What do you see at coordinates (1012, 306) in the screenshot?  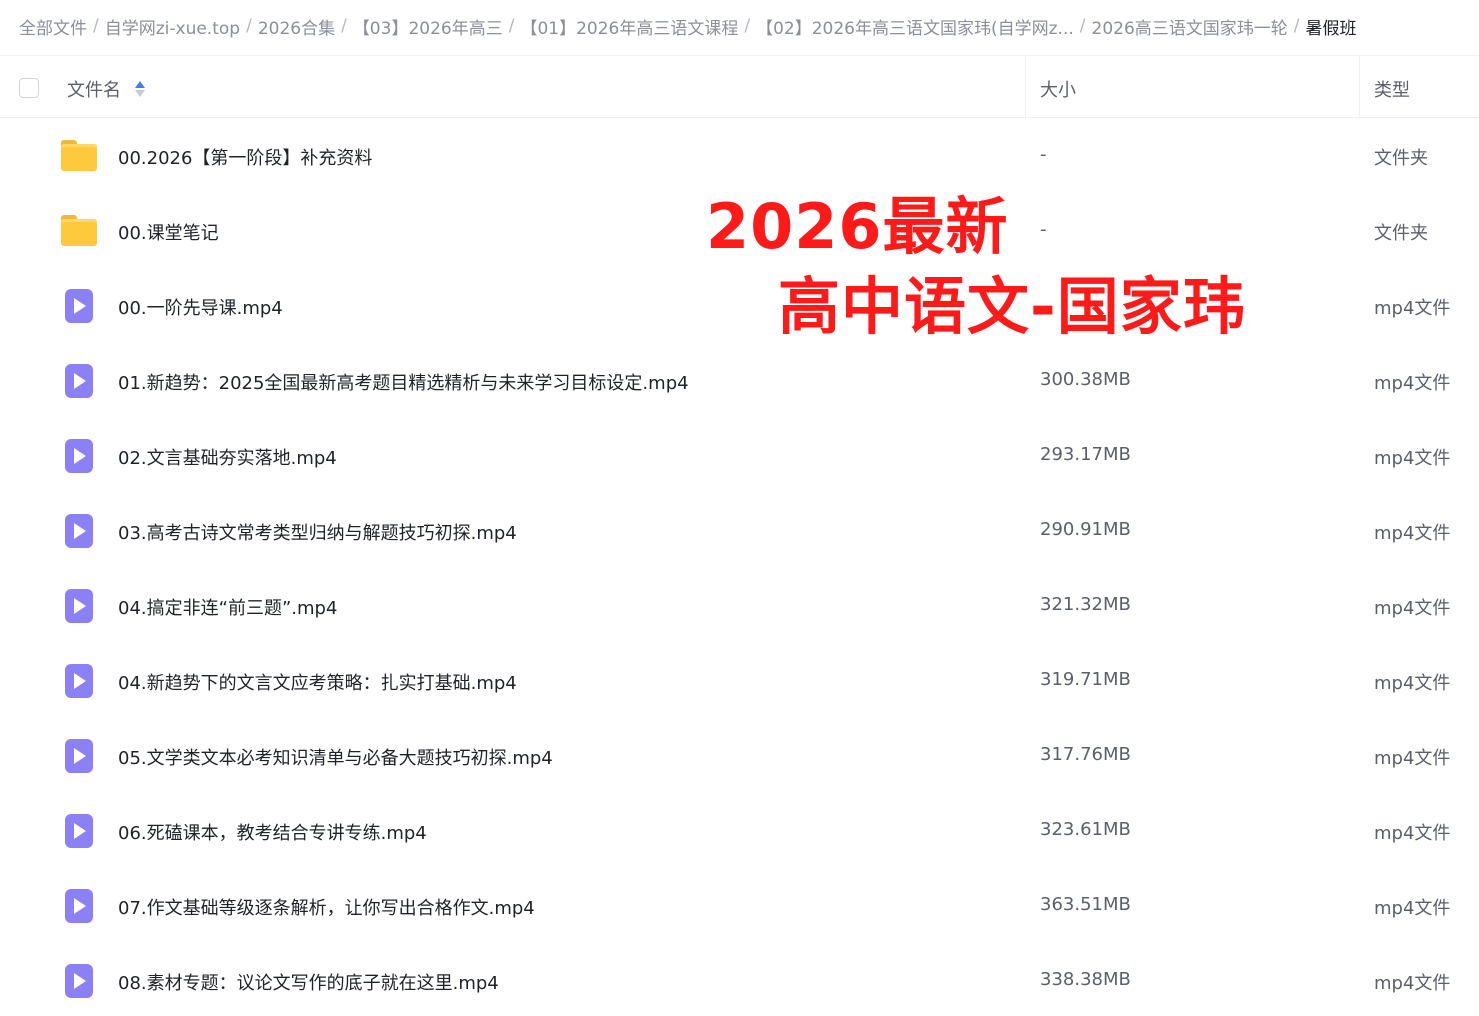 I see `watermark-line-2: 高中语文-国家玮` at bounding box center [1012, 306].